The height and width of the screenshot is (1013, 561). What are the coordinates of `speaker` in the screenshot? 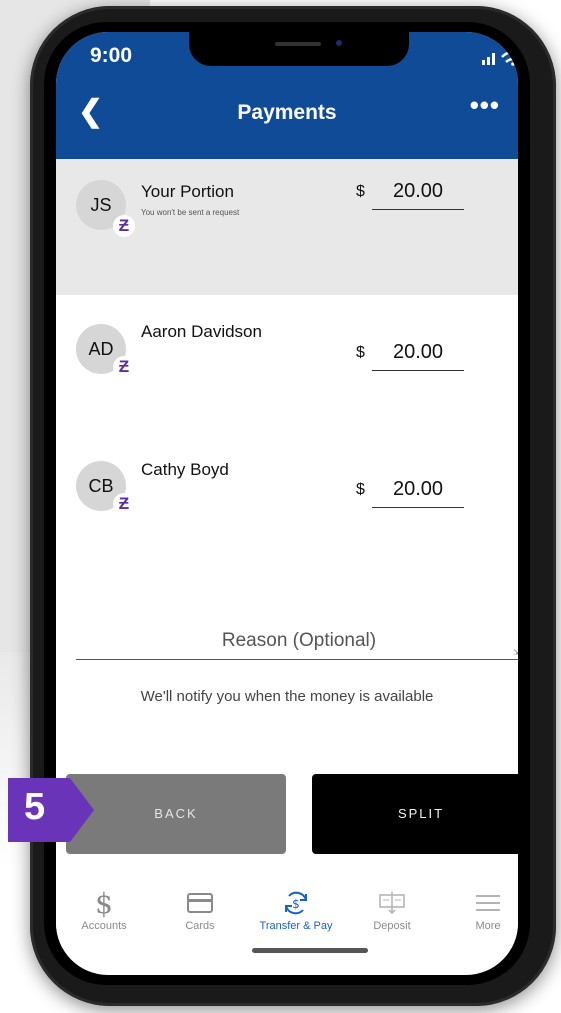 It's located at (298, 44).